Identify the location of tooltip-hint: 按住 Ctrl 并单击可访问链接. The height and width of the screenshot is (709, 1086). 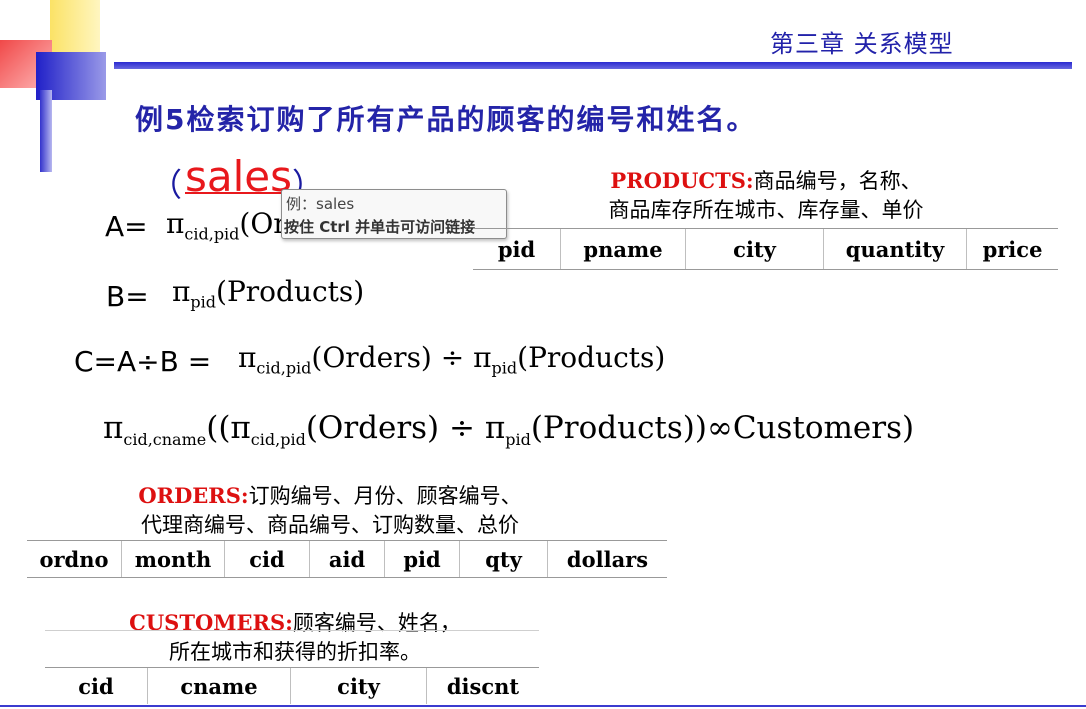
(380, 227).